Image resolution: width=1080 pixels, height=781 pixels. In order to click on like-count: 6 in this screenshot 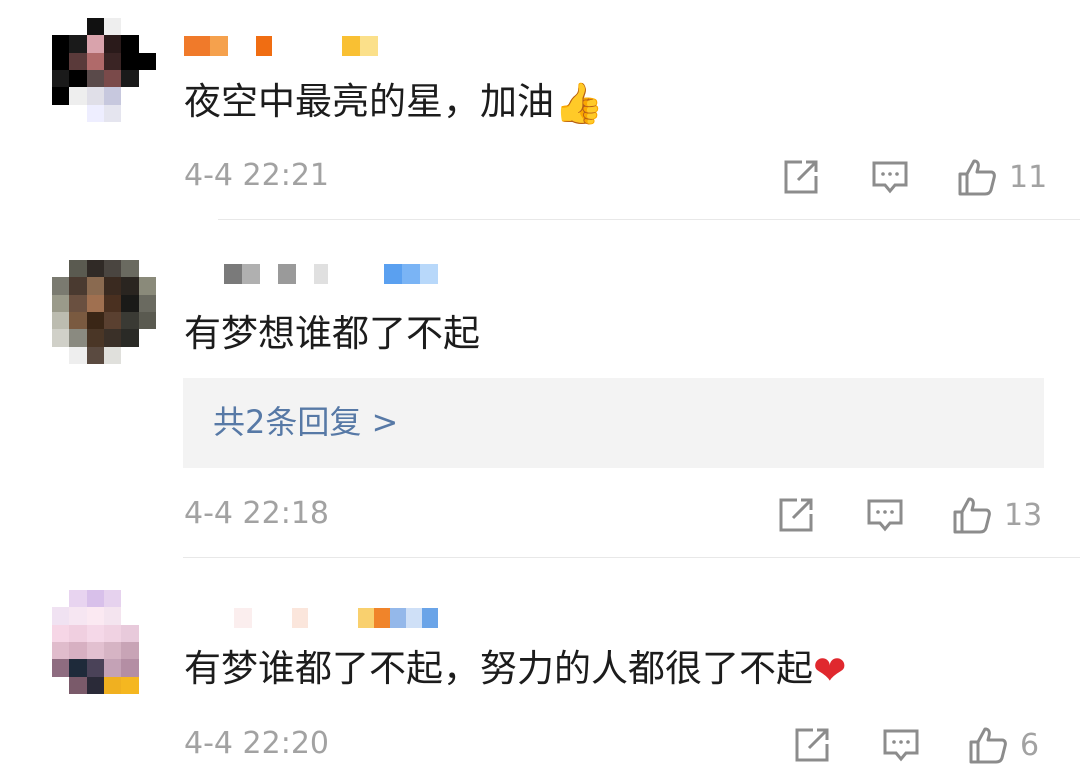, I will do `click(1030, 745)`.